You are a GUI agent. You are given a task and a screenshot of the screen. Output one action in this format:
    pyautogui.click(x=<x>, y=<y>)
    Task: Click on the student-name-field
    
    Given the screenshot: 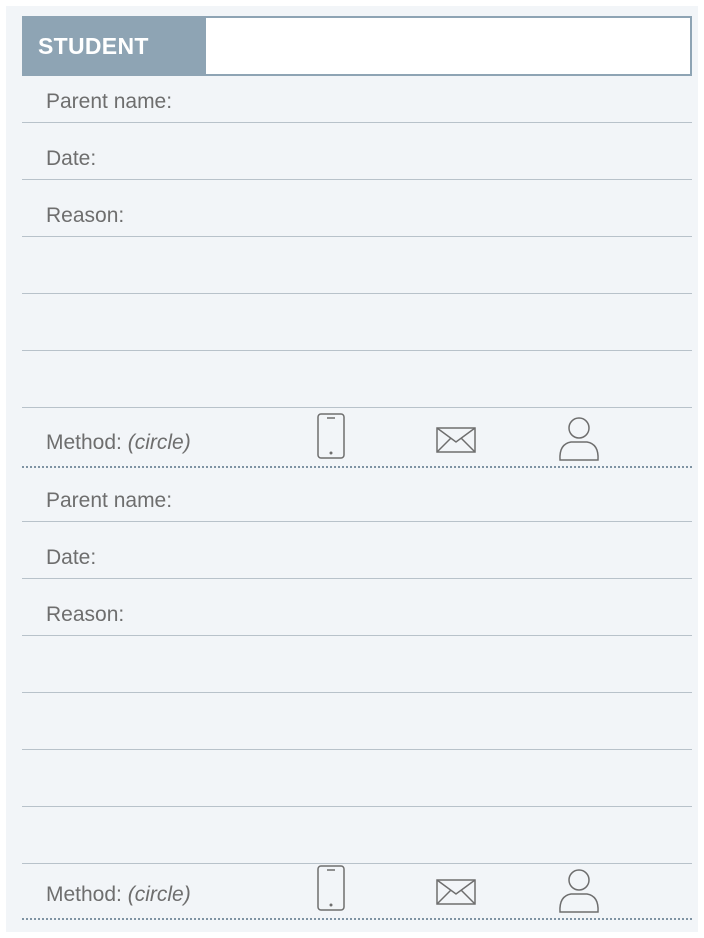 What is the action you would take?
    pyautogui.click(x=448, y=46)
    